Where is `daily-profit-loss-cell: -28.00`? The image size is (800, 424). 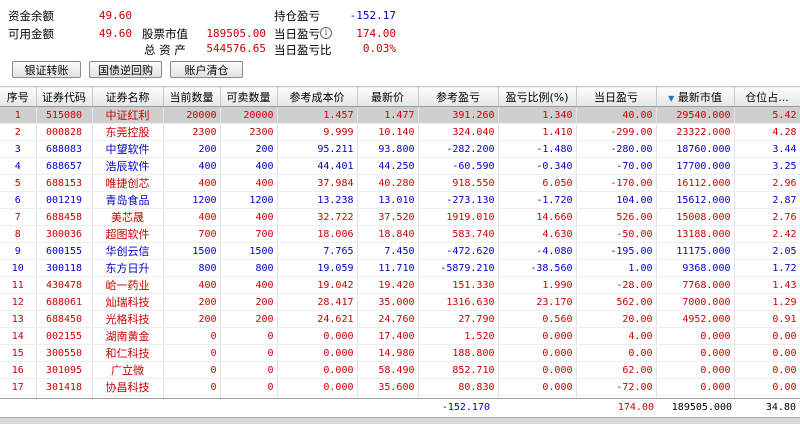 daily-profit-loss-cell: -28.00 is located at coordinates (616, 285).